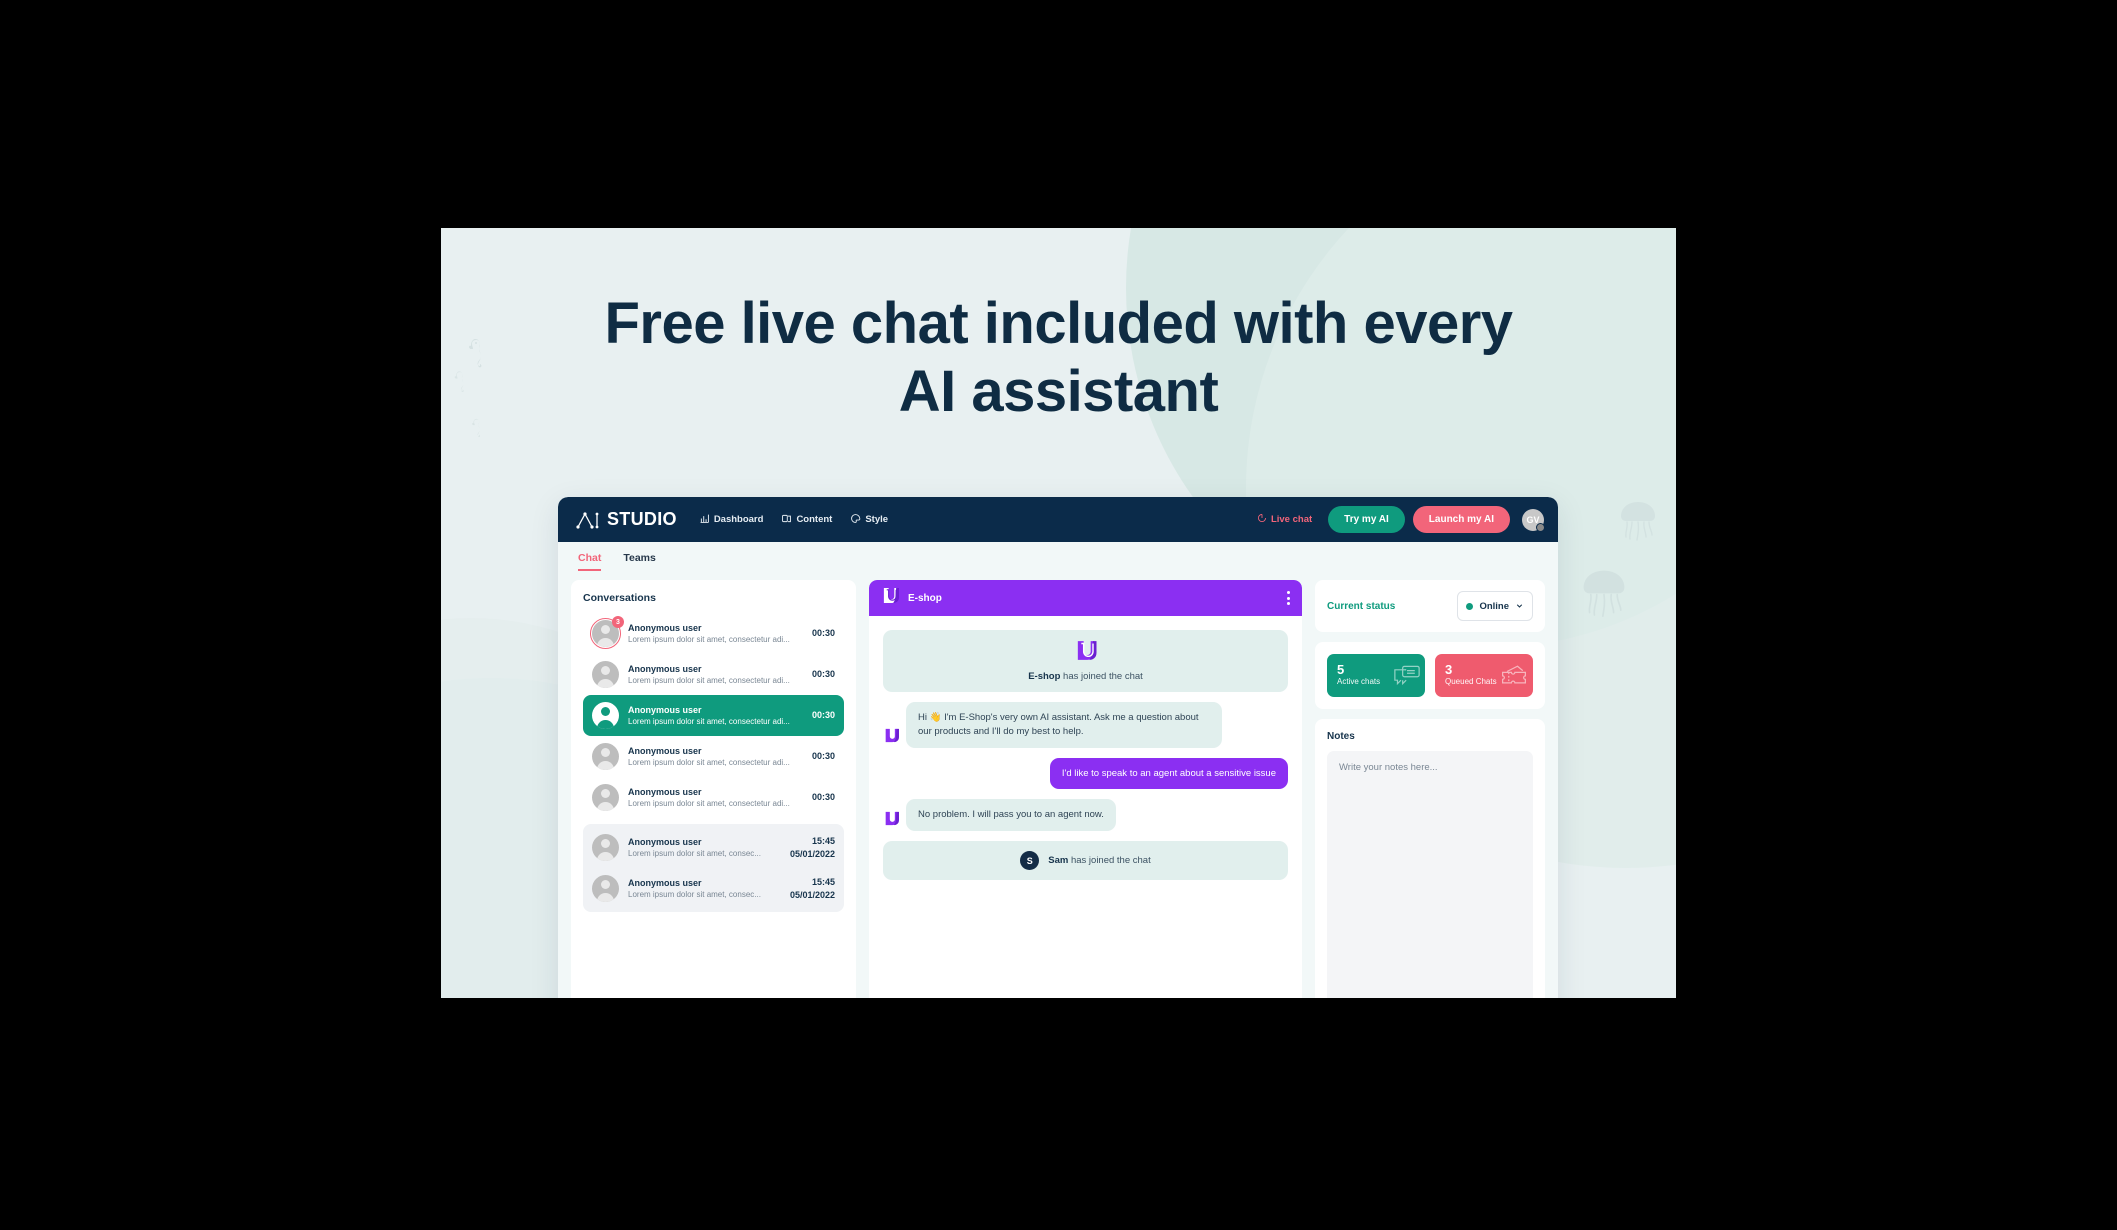 The width and height of the screenshot is (2117, 1230). I want to click on headline-line-2: AI assistant, so click(1058, 391).